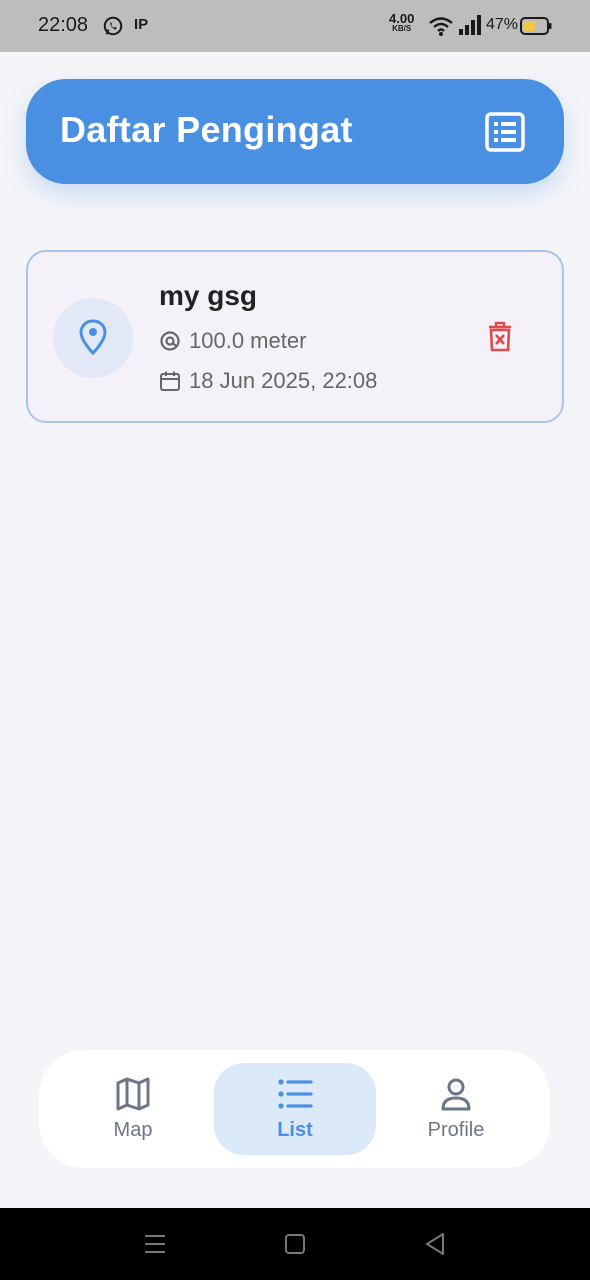  I want to click on map-icon, so click(133, 1094).